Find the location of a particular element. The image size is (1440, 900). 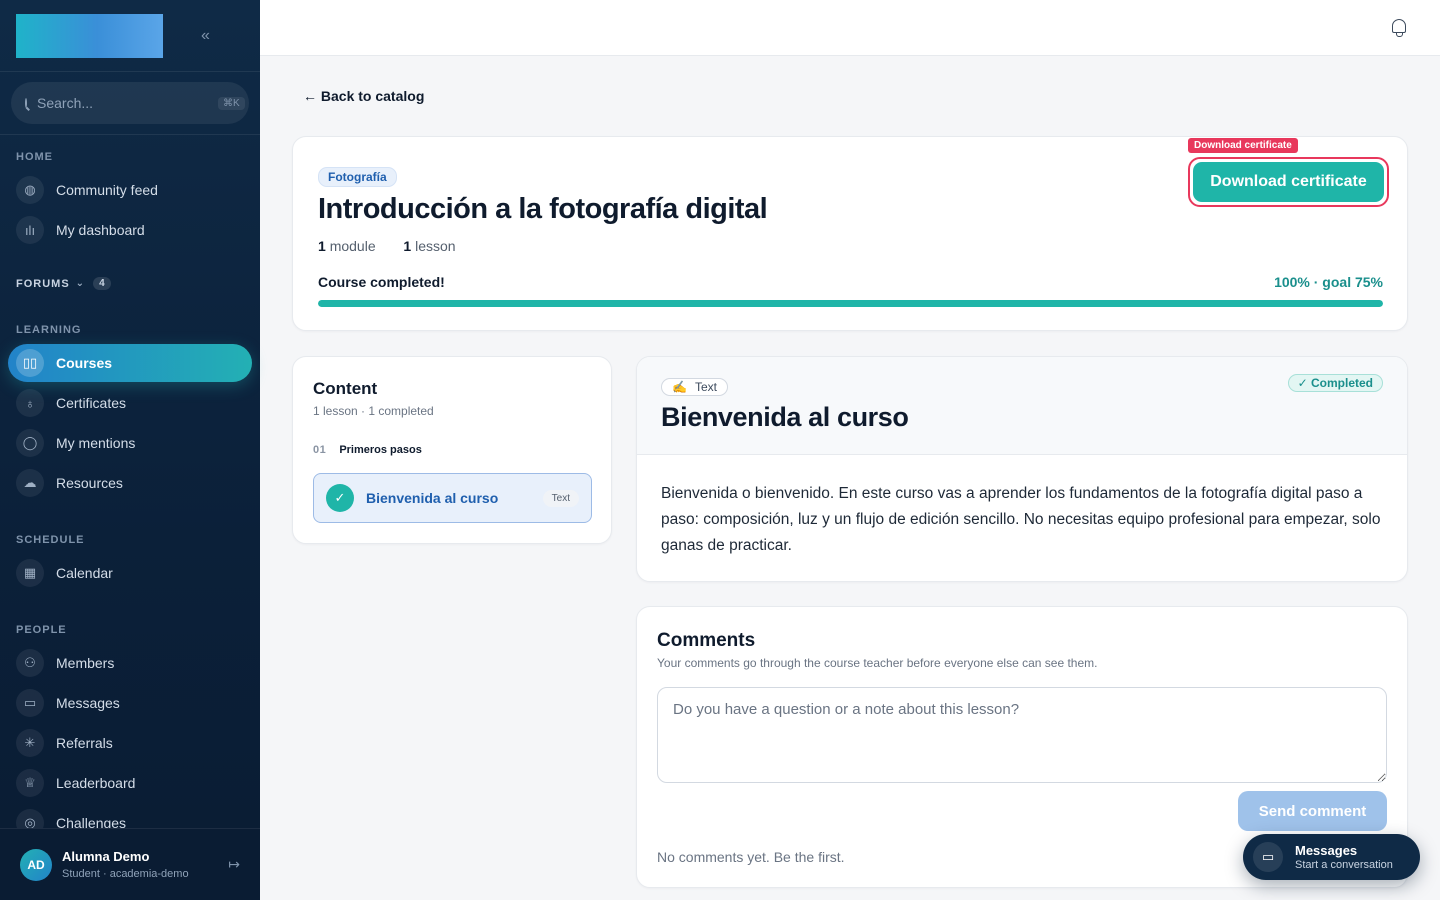

section-label-home: HOME is located at coordinates (34, 157).